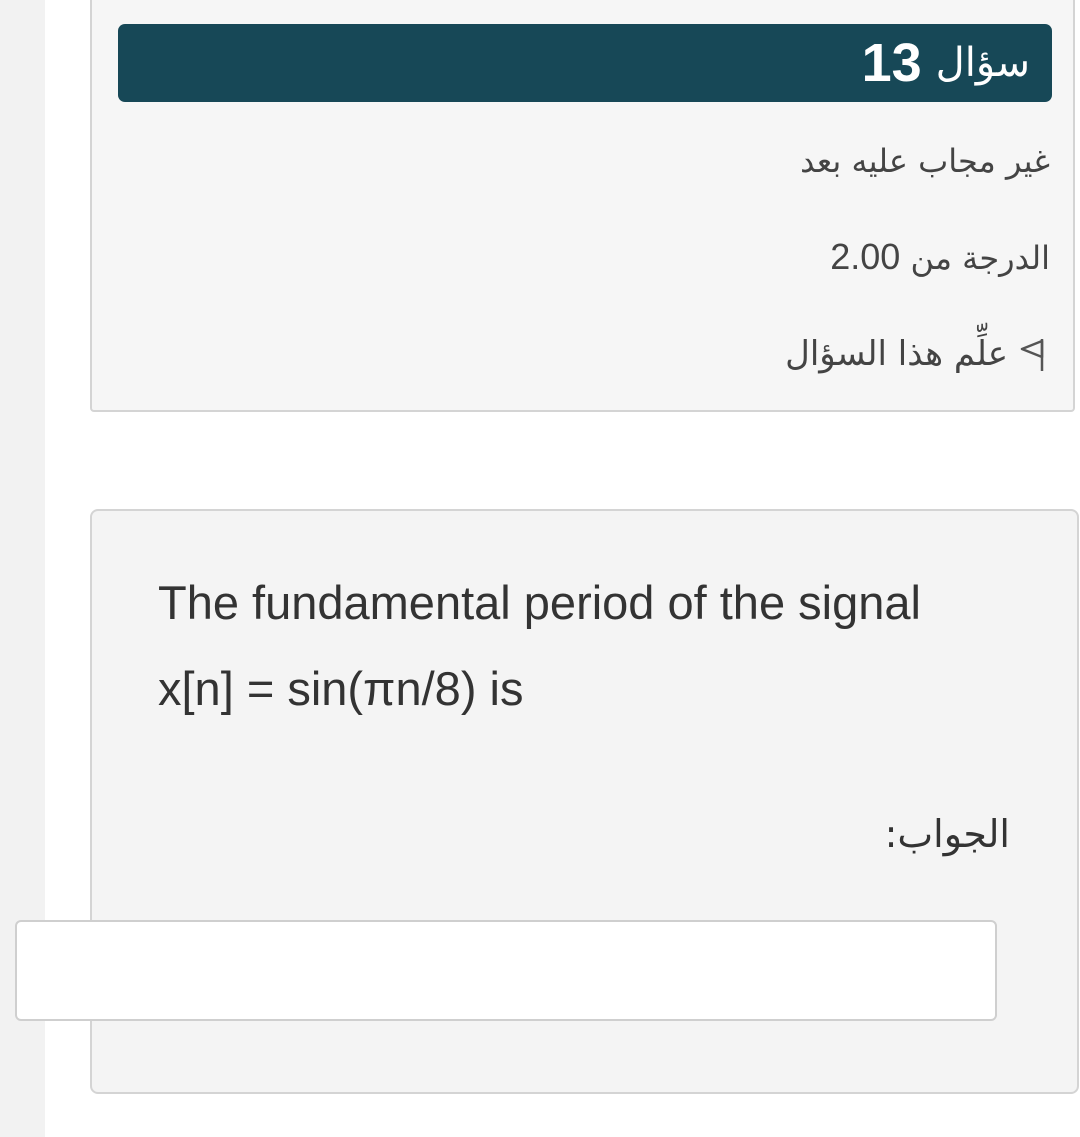  Describe the element at coordinates (506, 970) in the screenshot. I see `answer-input` at that location.